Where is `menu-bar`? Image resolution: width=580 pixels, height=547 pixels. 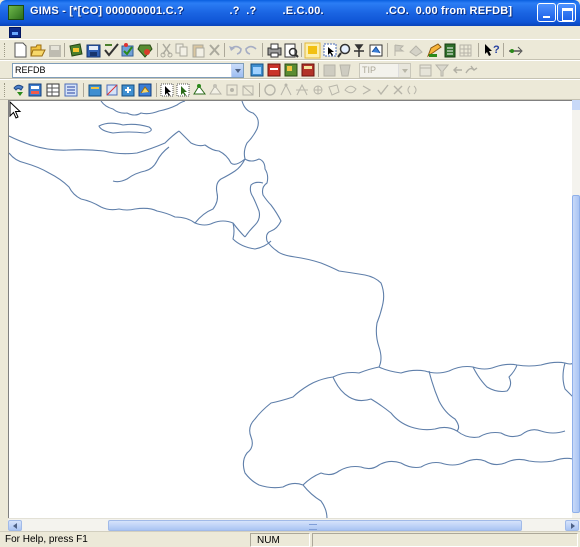
menu-bar is located at coordinates (290, 32).